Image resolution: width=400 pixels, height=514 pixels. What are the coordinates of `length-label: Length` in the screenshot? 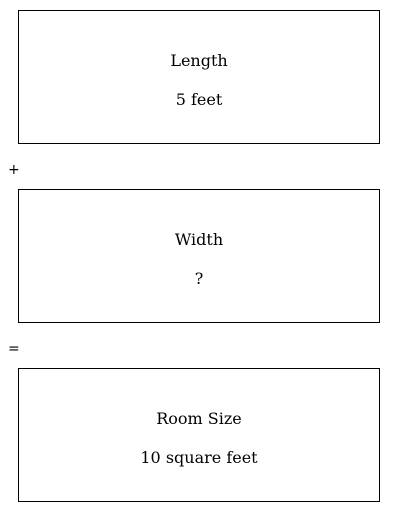 It's located at (199, 60).